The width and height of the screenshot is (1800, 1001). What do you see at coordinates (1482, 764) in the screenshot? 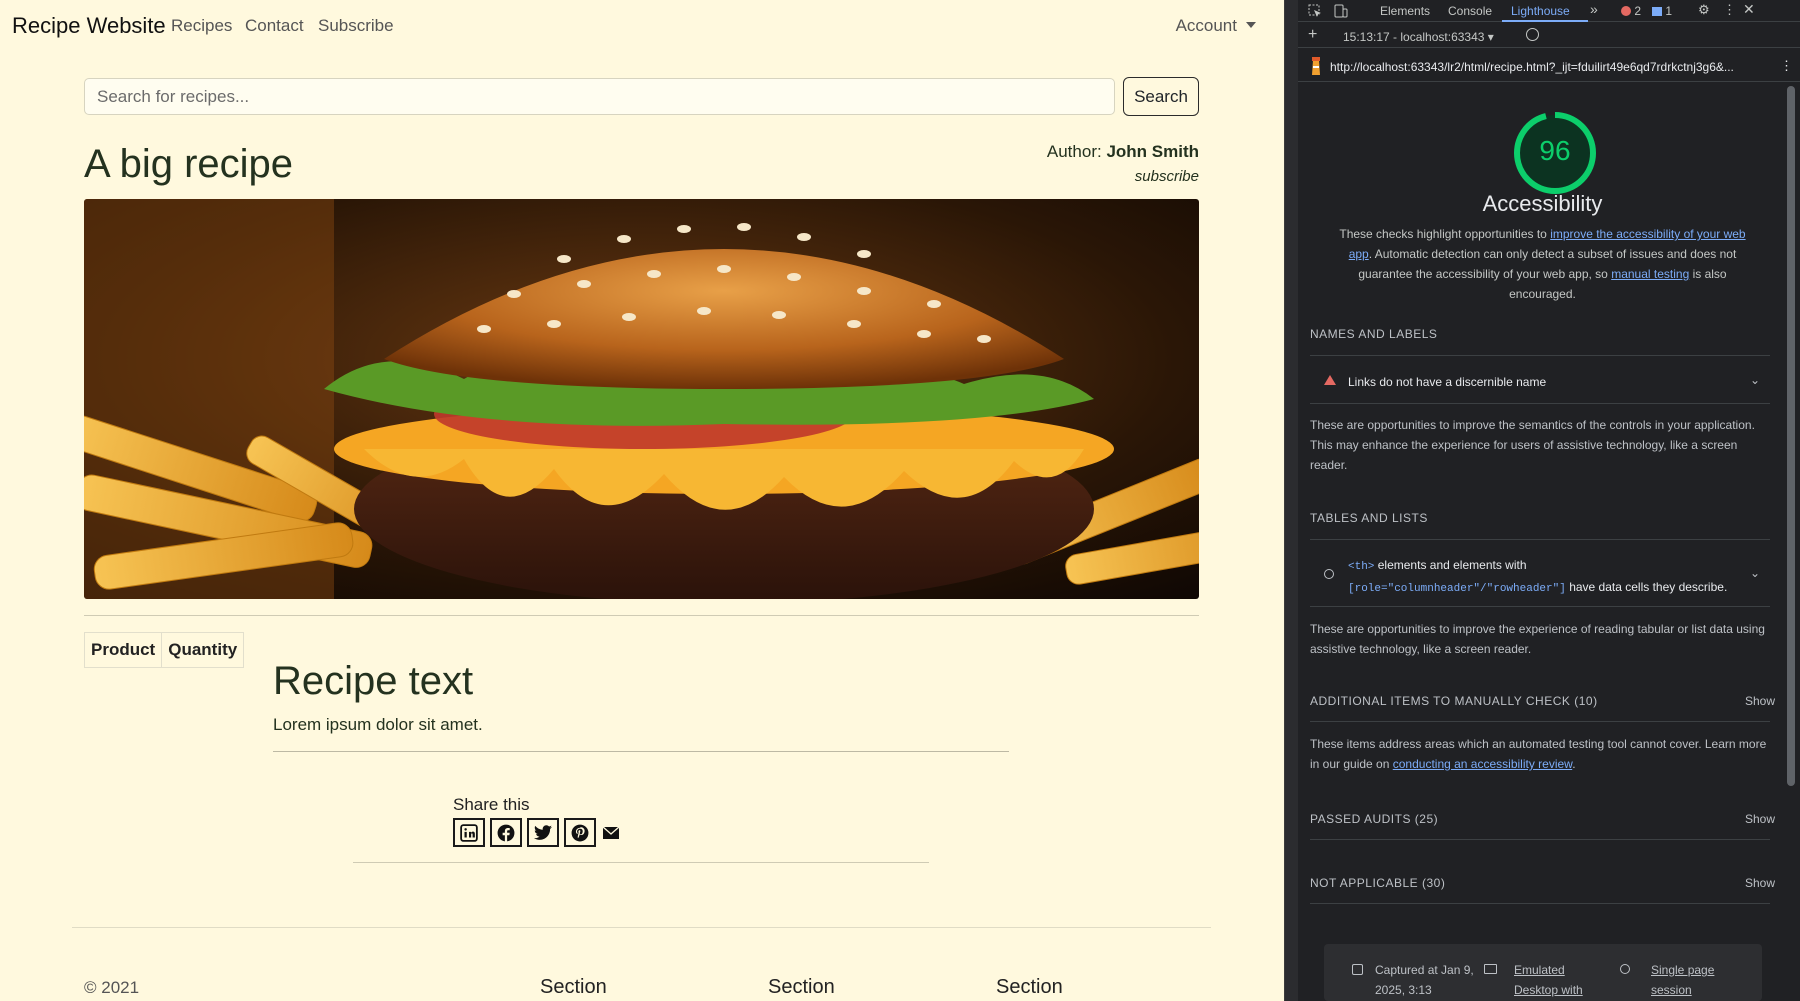
I see `accessibility-review-link: conducting an accessibility review` at bounding box center [1482, 764].